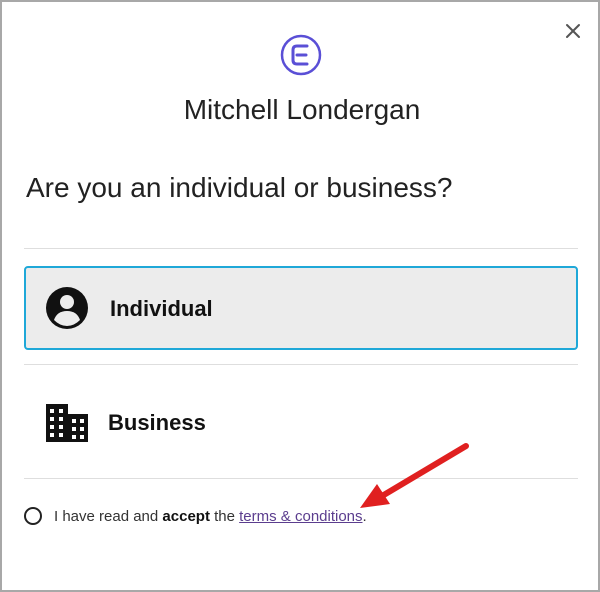  What do you see at coordinates (67, 423) in the screenshot?
I see `building-icon` at bounding box center [67, 423].